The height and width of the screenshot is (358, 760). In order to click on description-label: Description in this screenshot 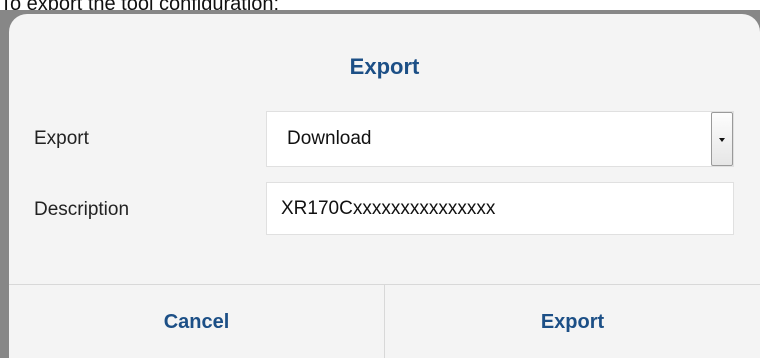, I will do `click(82, 209)`.